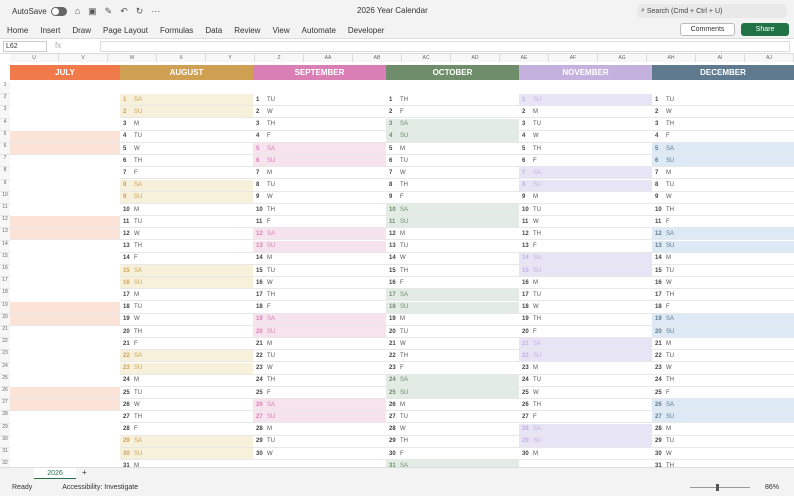 Image resolution: width=794 pixels, height=496 pixels. I want to click on day-cell: 23 F, so click(452, 369).